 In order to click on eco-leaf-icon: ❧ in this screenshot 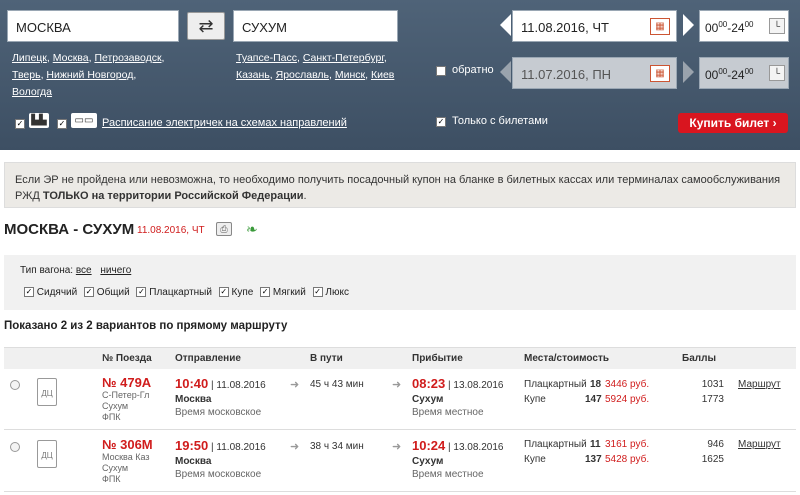, I will do `click(256, 229)`.